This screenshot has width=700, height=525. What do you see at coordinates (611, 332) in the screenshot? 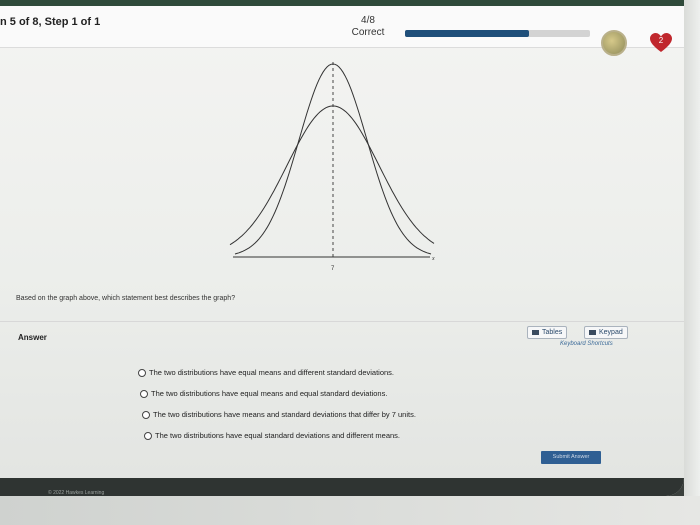
I see `keypad-label: Keypad` at bounding box center [611, 332].